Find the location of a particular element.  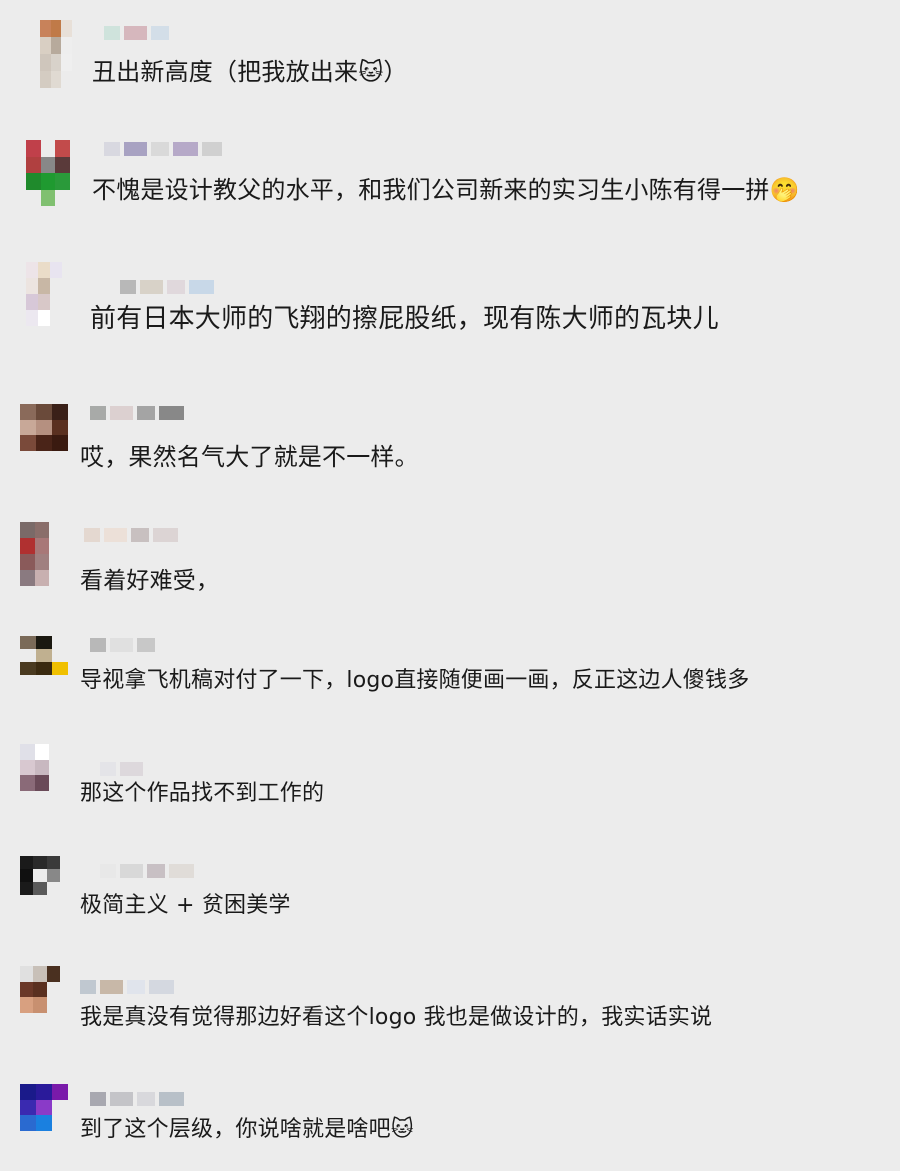

comment-text: 不愧是设计教父的水平，和我们公司新来的实习生小陈有得一拼🤭 is located at coordinates (446, 190).